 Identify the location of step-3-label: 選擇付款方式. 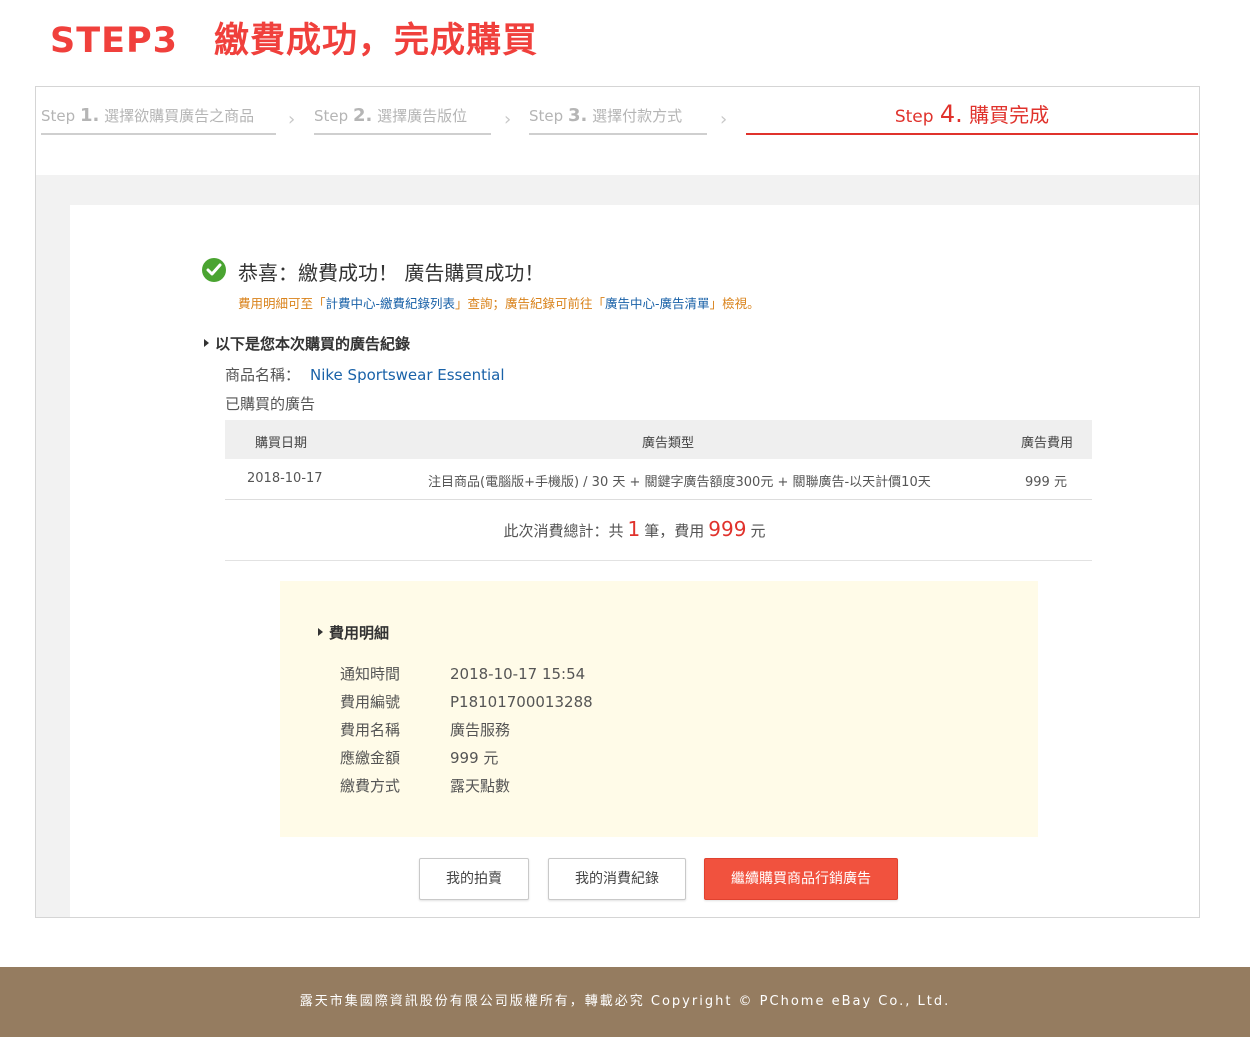
(637, 116).